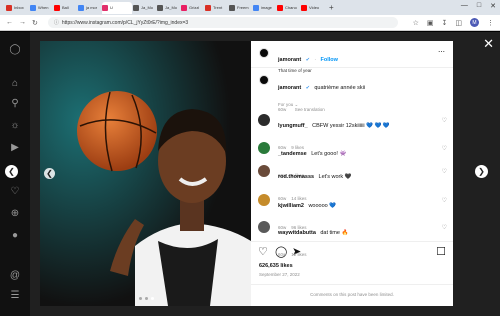  I want to click on reload-icon: ↻, so click(35, 23).